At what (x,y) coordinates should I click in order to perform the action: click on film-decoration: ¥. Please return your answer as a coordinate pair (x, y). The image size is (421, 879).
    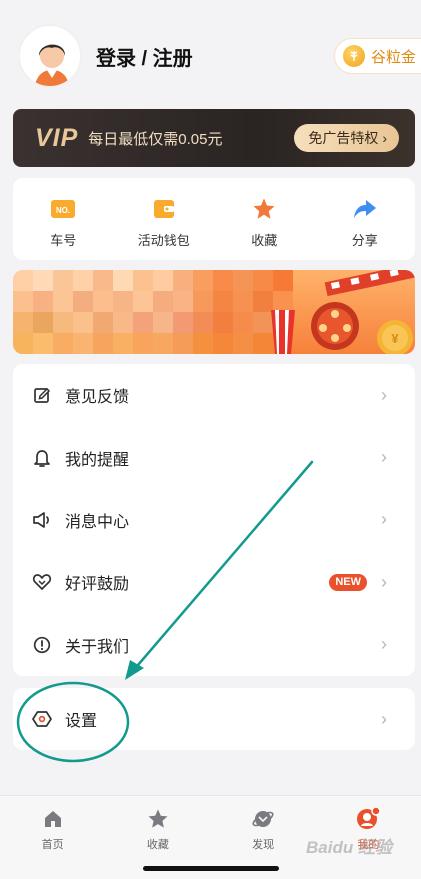
    Looking at the image, I should click on (343, 312).